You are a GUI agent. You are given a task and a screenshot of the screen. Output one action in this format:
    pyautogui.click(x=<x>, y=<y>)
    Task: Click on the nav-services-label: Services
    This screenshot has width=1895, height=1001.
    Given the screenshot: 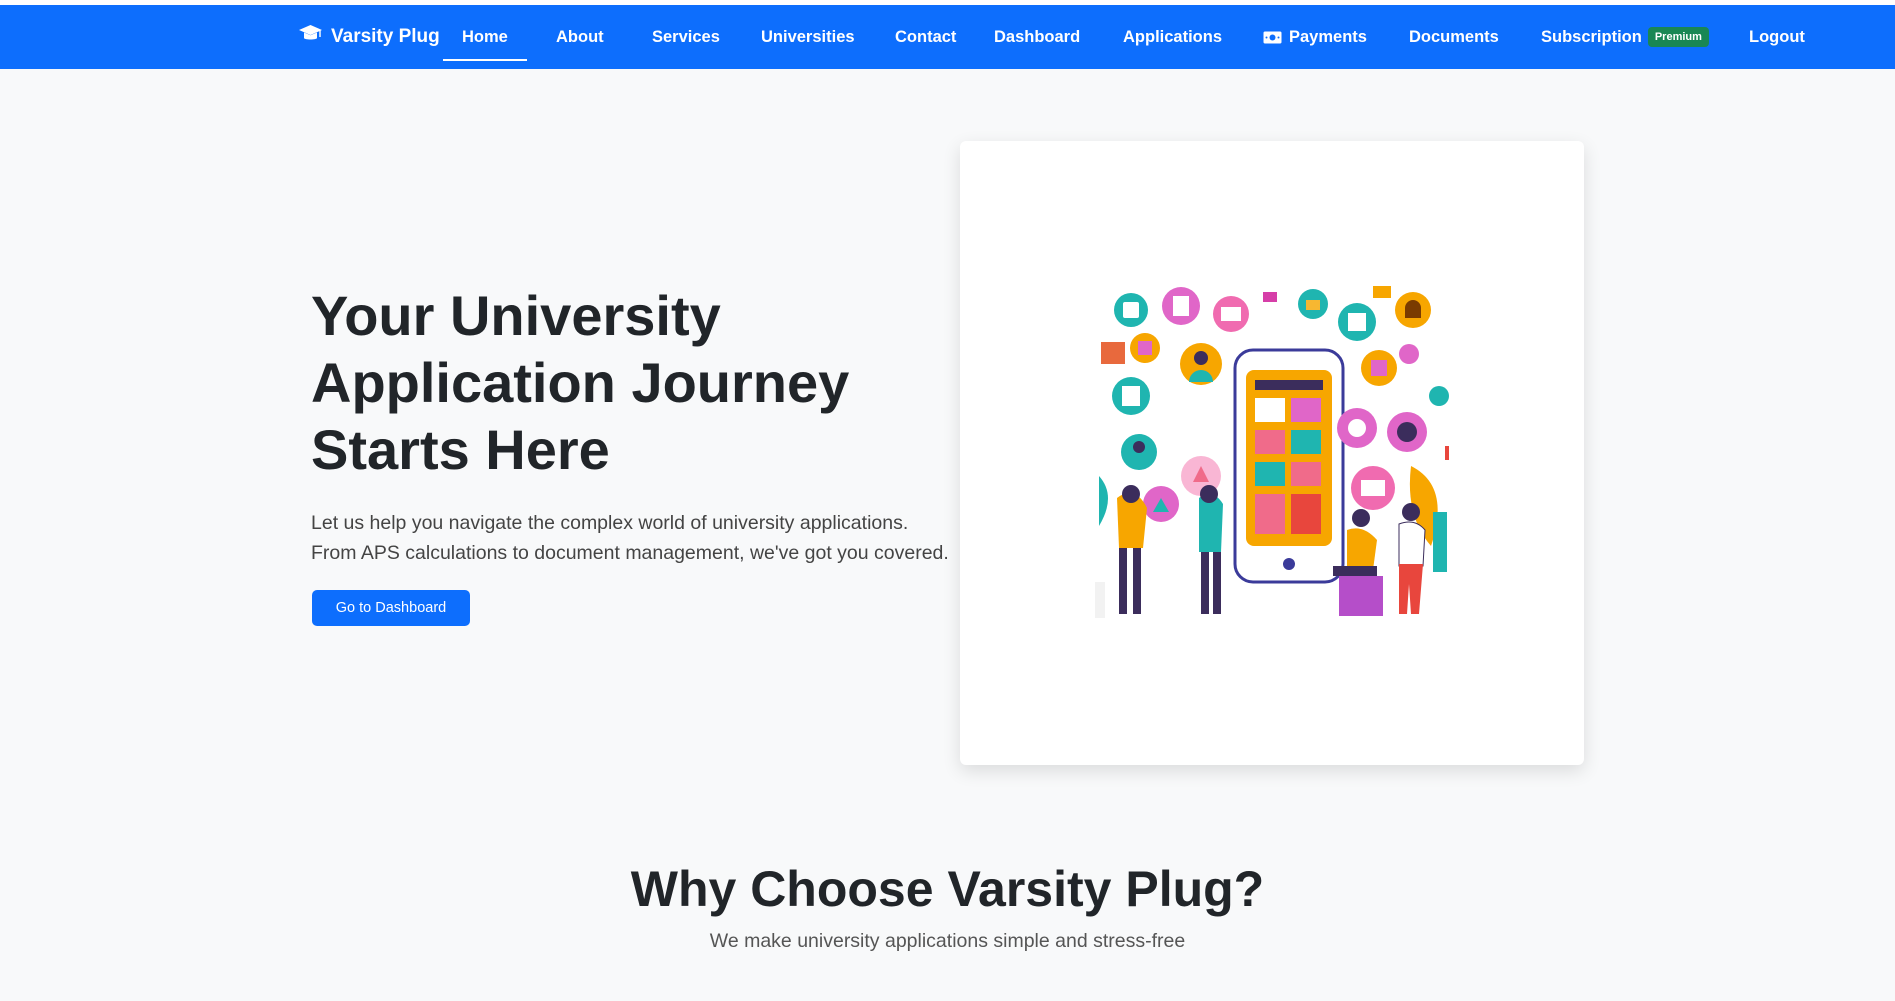 What is the action you would take?
    pyautogui.click(x=686, y=36)
    